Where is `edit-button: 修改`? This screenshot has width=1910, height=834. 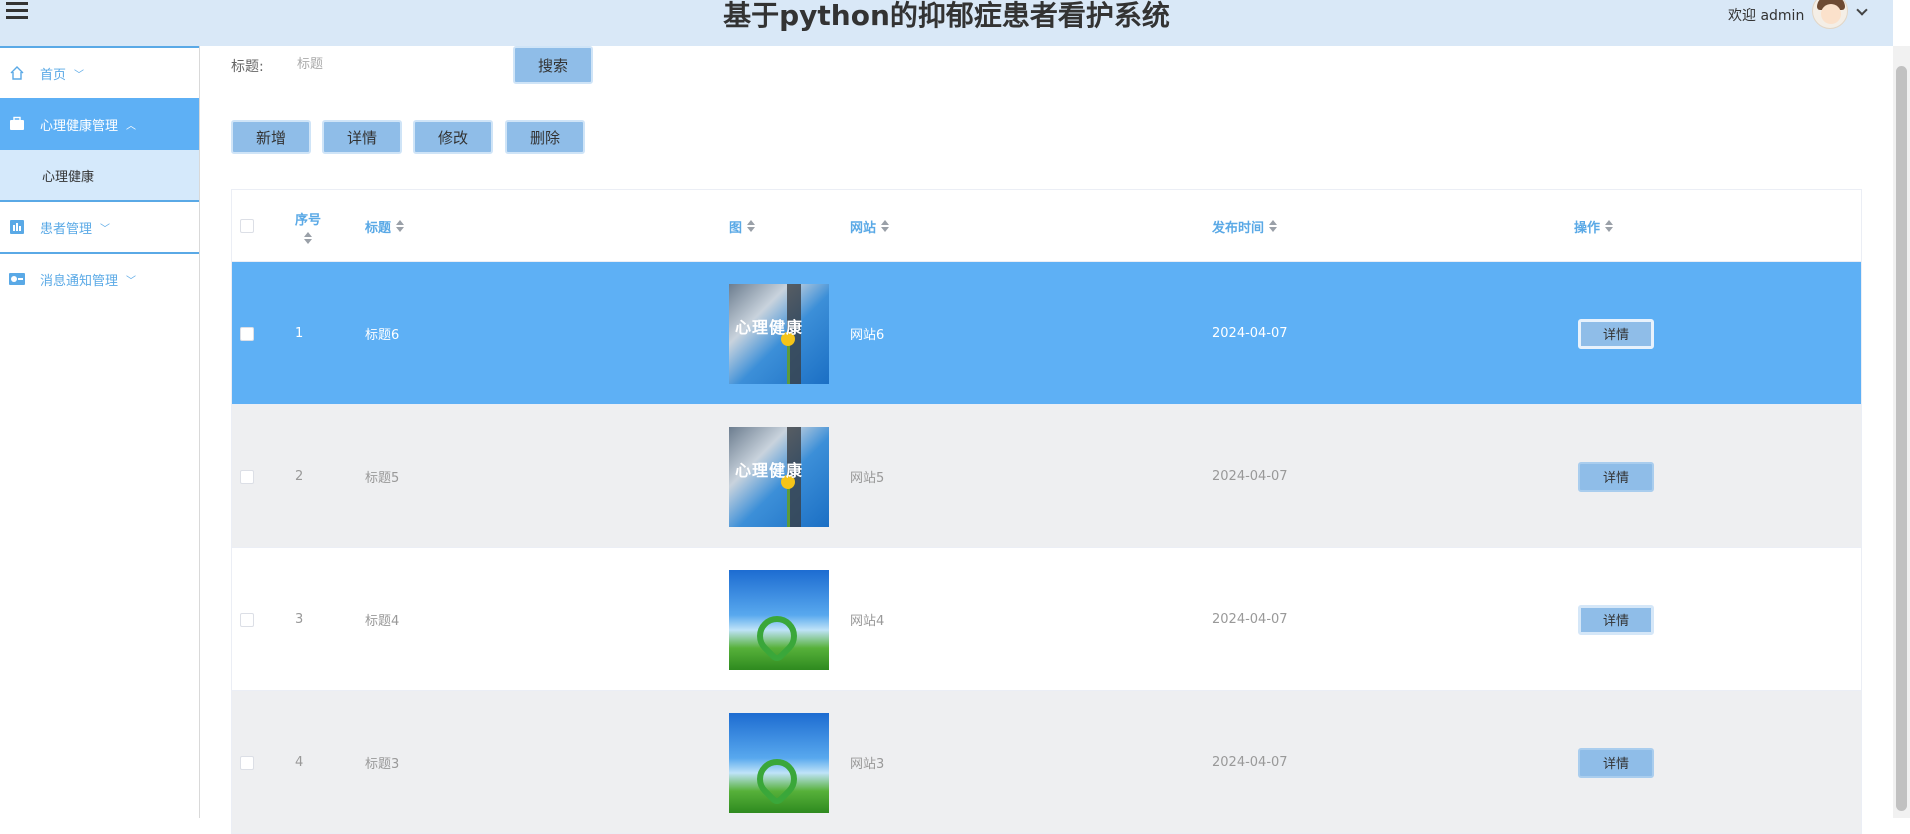
edit-button: 修改 is located at coordinates (453, 137).